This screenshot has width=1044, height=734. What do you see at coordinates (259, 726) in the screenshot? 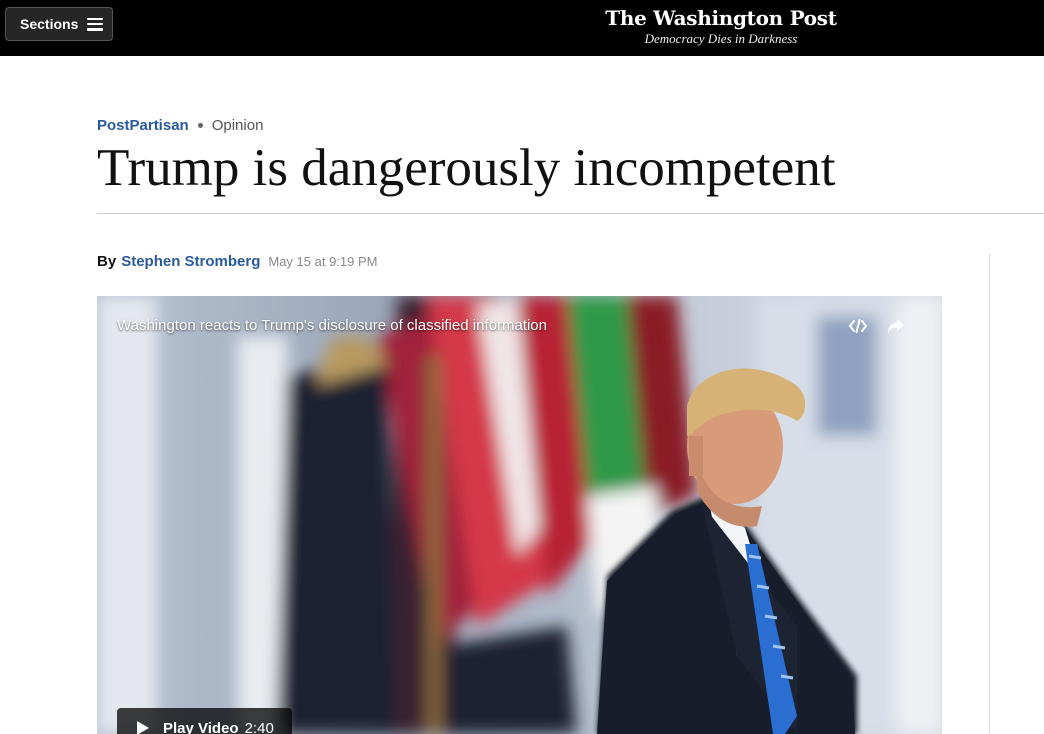
I see `video-duration: 2:40` at bounding box center [259, 726].